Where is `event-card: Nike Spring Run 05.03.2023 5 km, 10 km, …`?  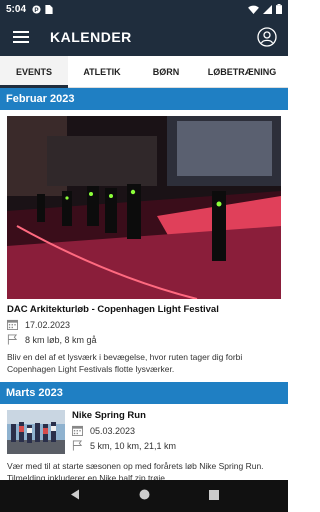
event-card: Nike Spring Run 05.03.2023 5 km, 10 km, … is located at coordinates (144, 429).